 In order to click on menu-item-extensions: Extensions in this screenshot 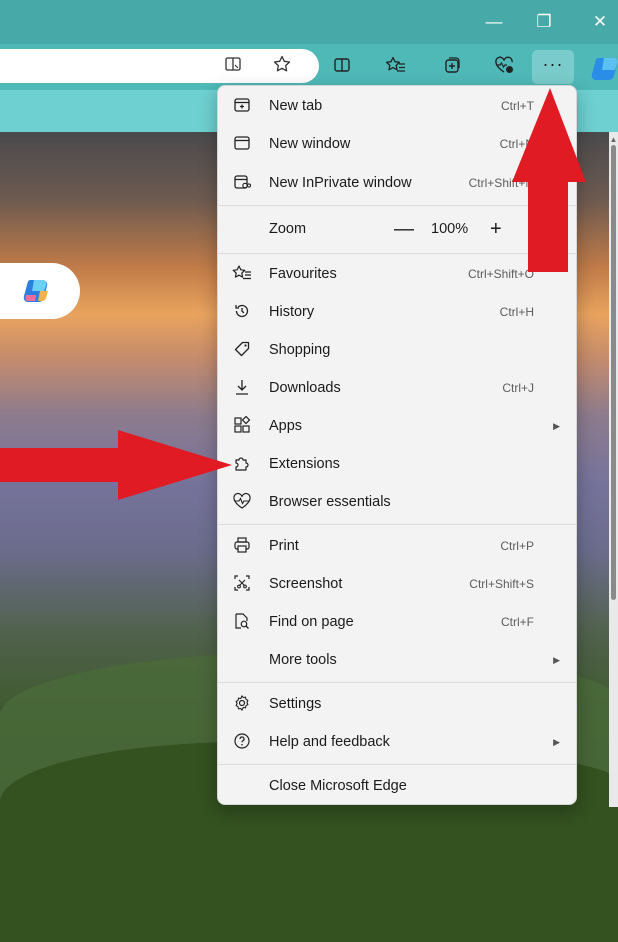, I will do `click(397, 464)`.